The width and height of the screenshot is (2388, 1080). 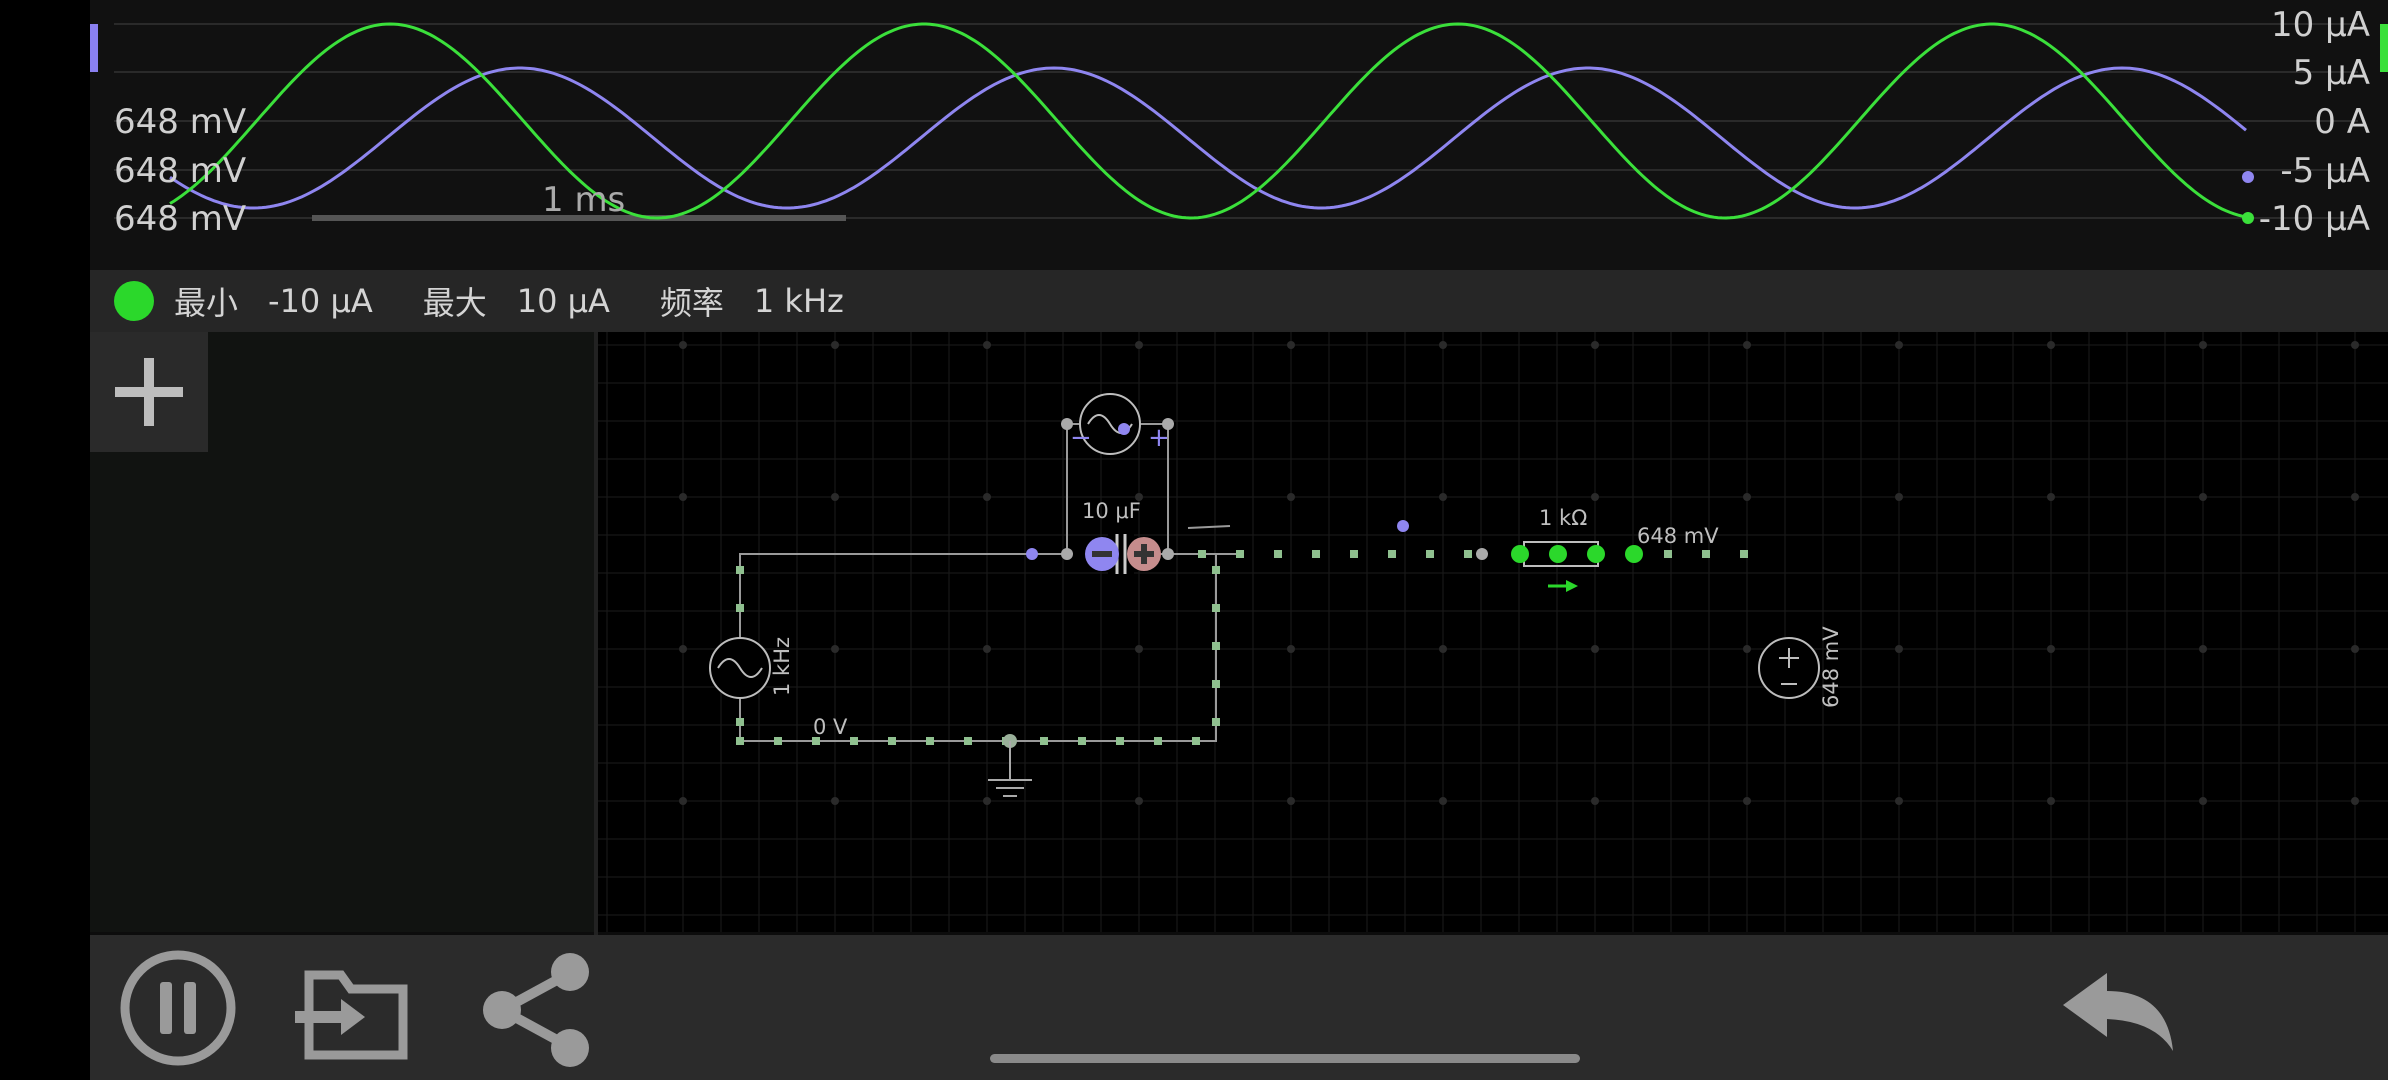 I want to click on add-component-button, so click(x=149, y=392).